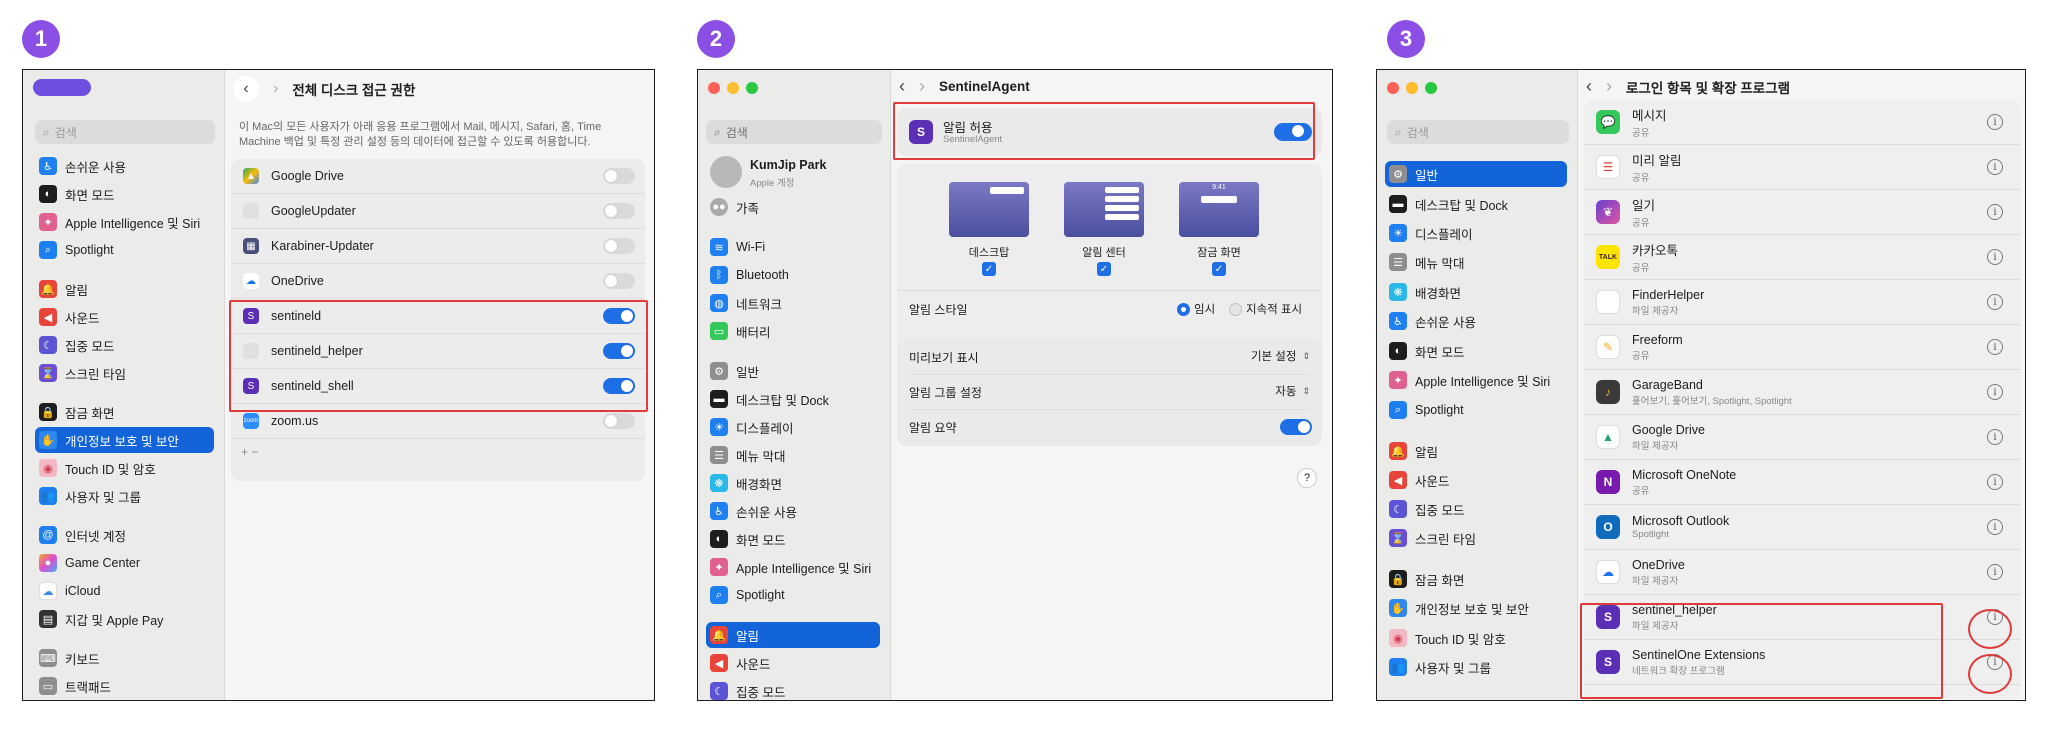  I want to click on sidebar-item-bluetooth: ᛒ Bluetooth, so click(793, 275).